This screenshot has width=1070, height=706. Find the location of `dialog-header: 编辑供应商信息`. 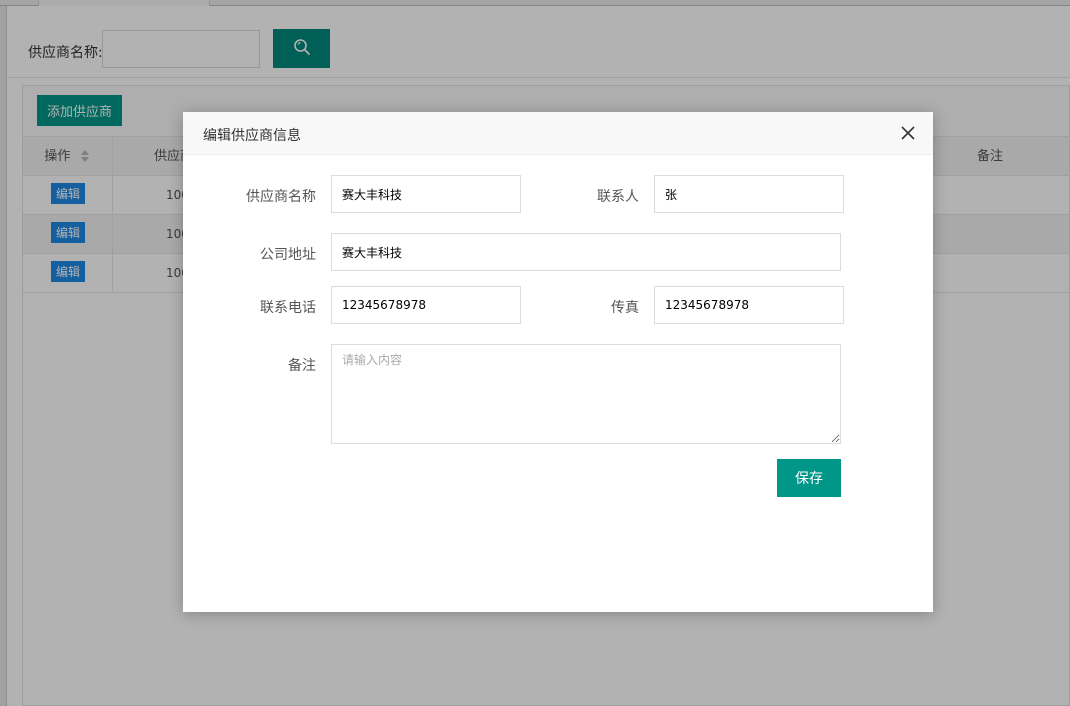

dialog-header: 编辑供应商信息 is located at coordinates (558, 133).